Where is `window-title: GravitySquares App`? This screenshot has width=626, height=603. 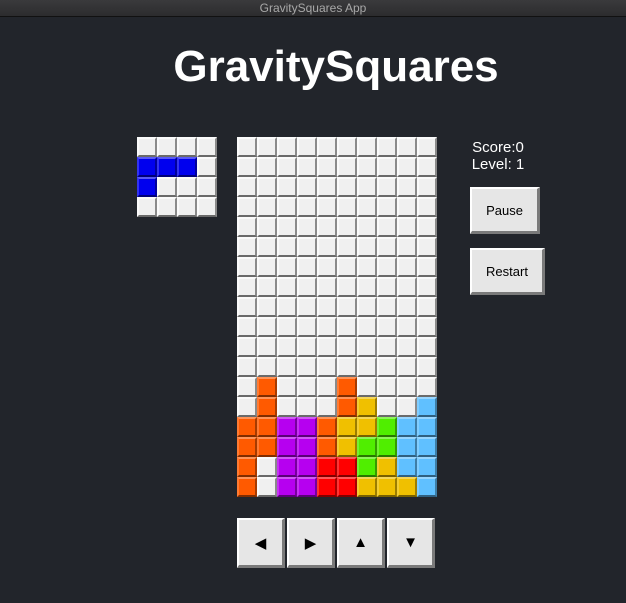 window-title: GravitySquares App is located at coordinates (313, 8).